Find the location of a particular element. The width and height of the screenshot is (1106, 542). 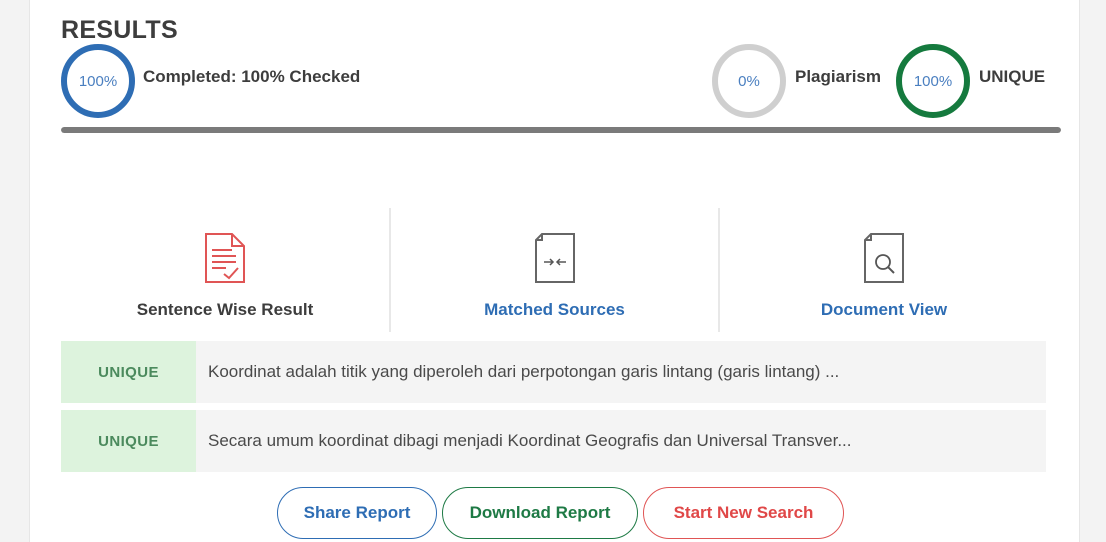

progress-bar-fill is located at coordinates (561, 130).